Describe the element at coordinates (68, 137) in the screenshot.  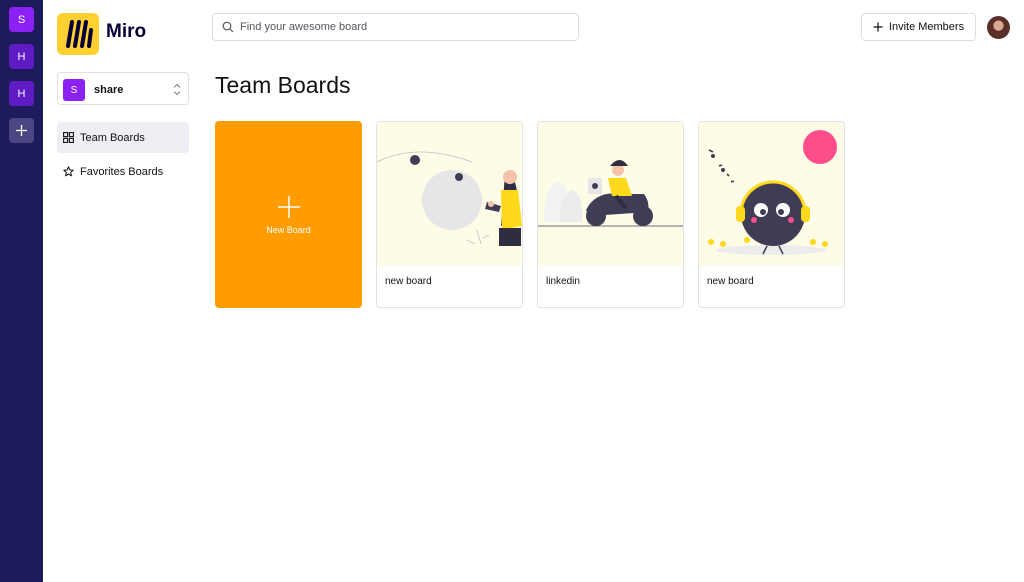
I see `grid-icon` at that location.